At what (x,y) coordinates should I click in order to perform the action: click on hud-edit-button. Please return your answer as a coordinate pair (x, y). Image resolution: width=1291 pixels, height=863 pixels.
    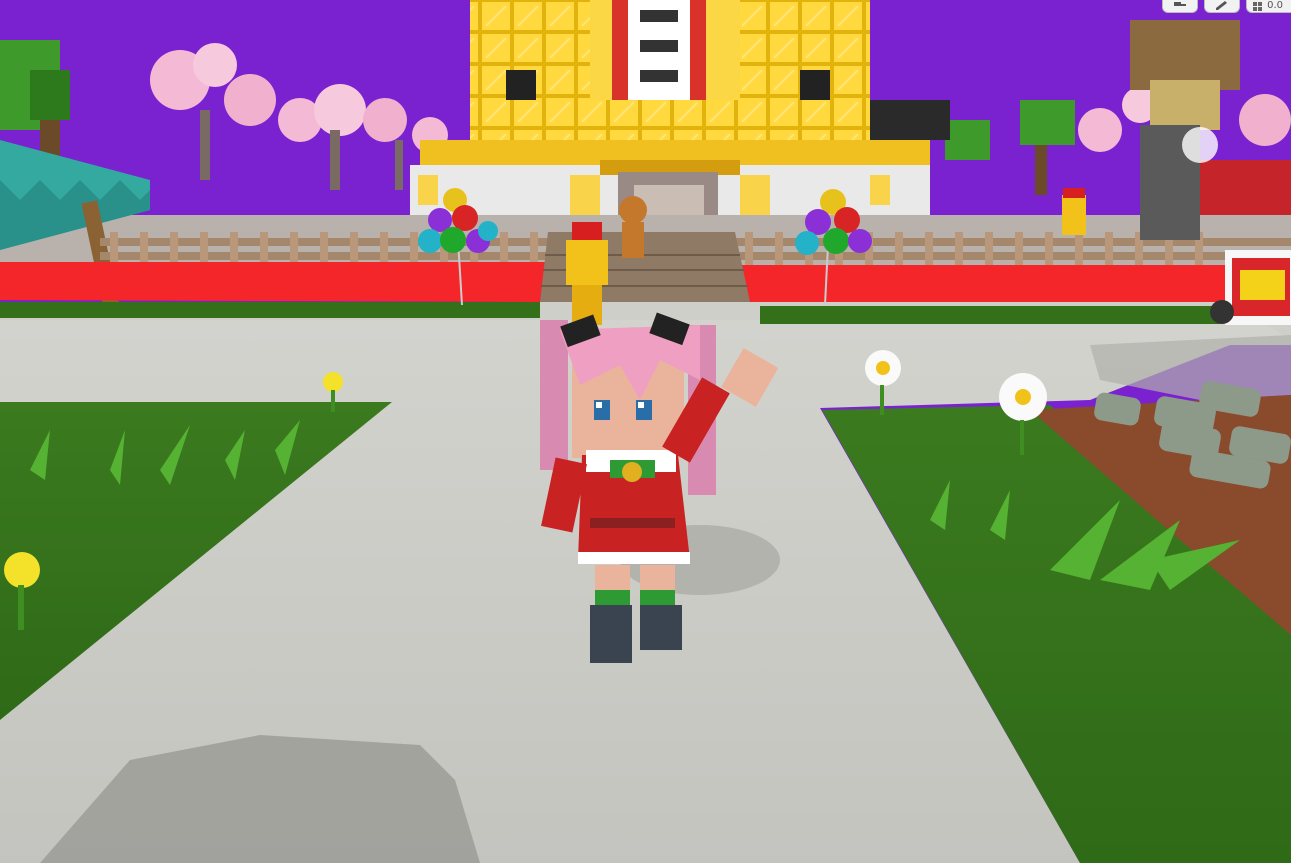
    Looking at the image, I should click on (1222, 6).